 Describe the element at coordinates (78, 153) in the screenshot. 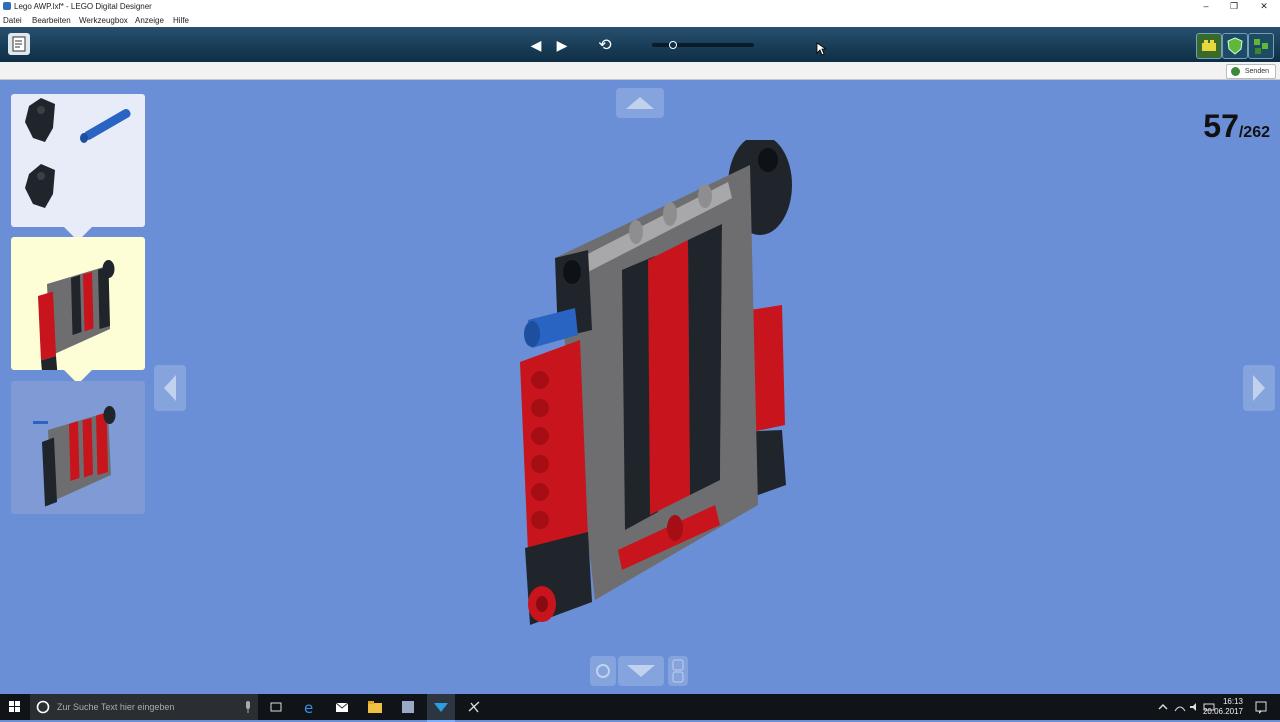

I see `parts-list-illustration` at that location.